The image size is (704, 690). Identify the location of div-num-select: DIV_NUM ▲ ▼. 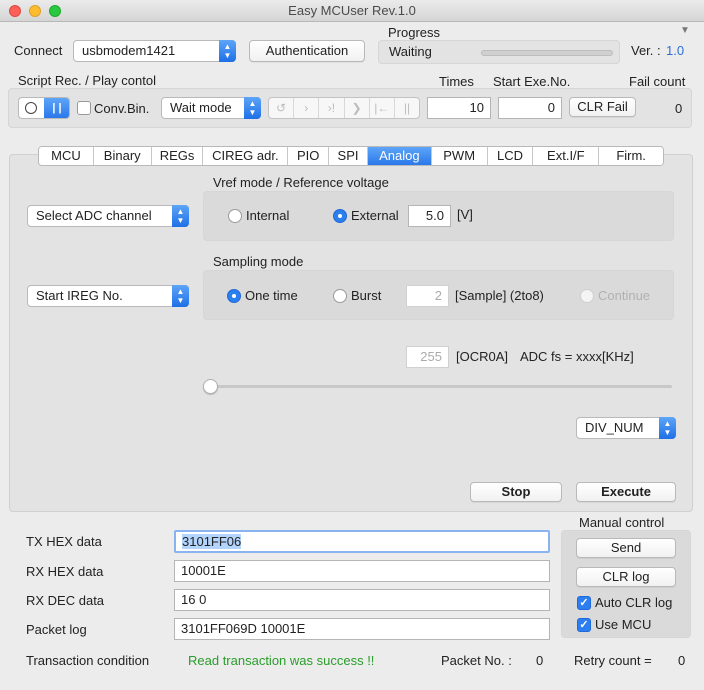
(626, 428).